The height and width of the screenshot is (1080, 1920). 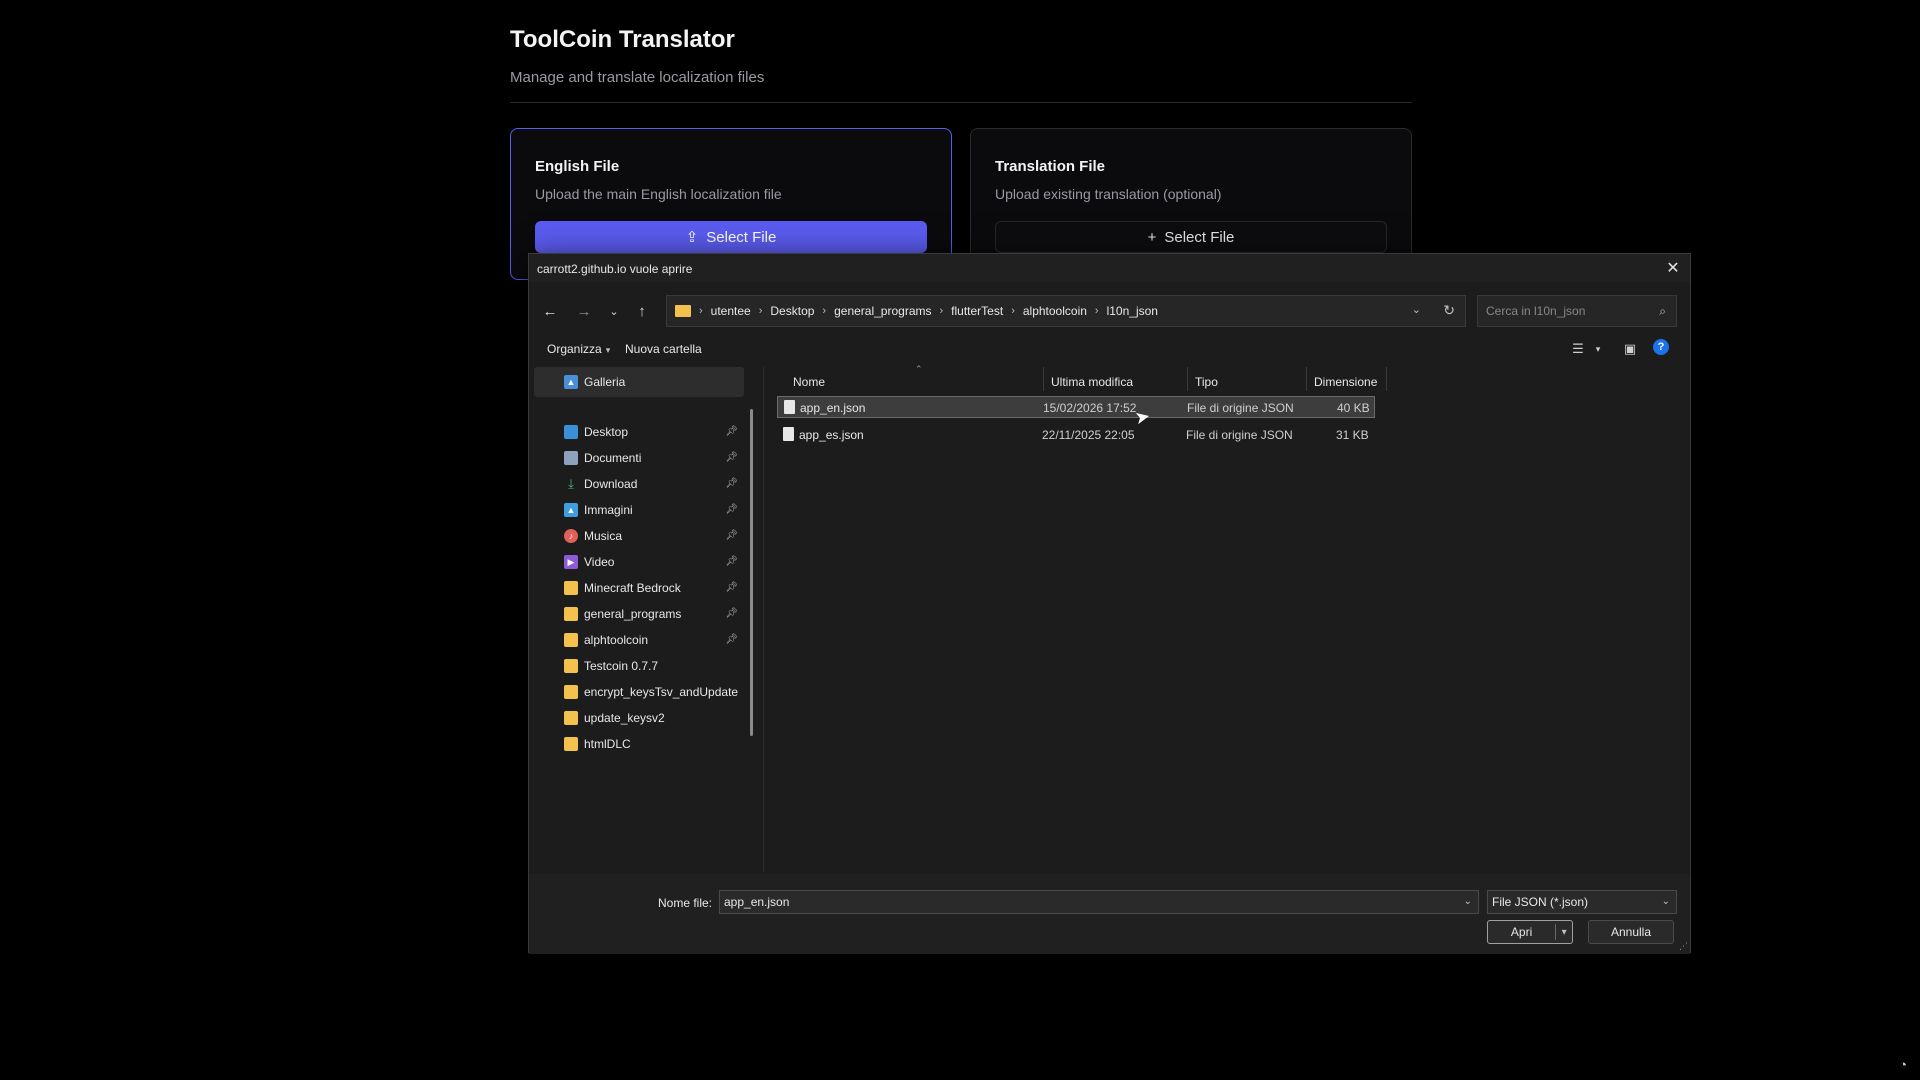 I want to click on column-header-size: Dimensione, so click(x=1345, y=382).